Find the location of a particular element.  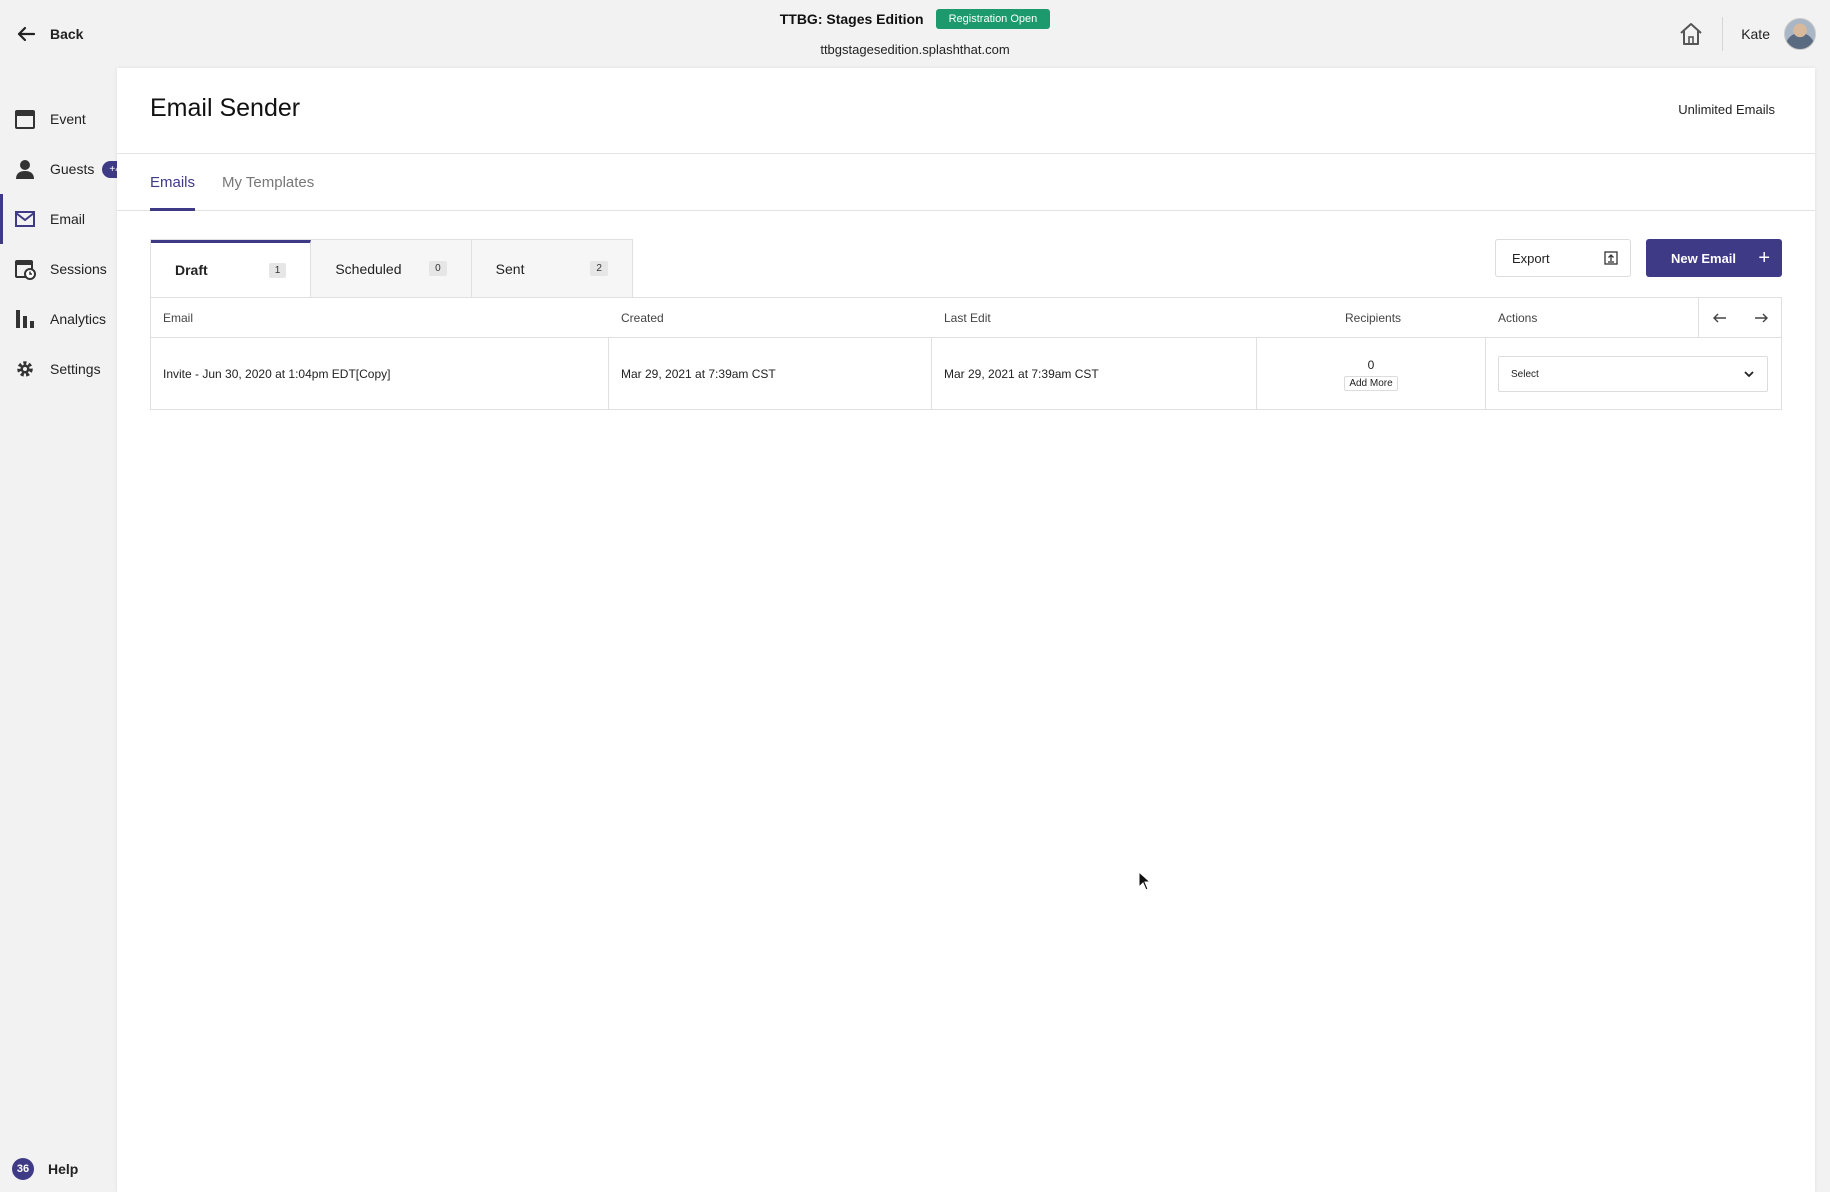

new-email-label: New Email is located at coordinates (1704, 258).